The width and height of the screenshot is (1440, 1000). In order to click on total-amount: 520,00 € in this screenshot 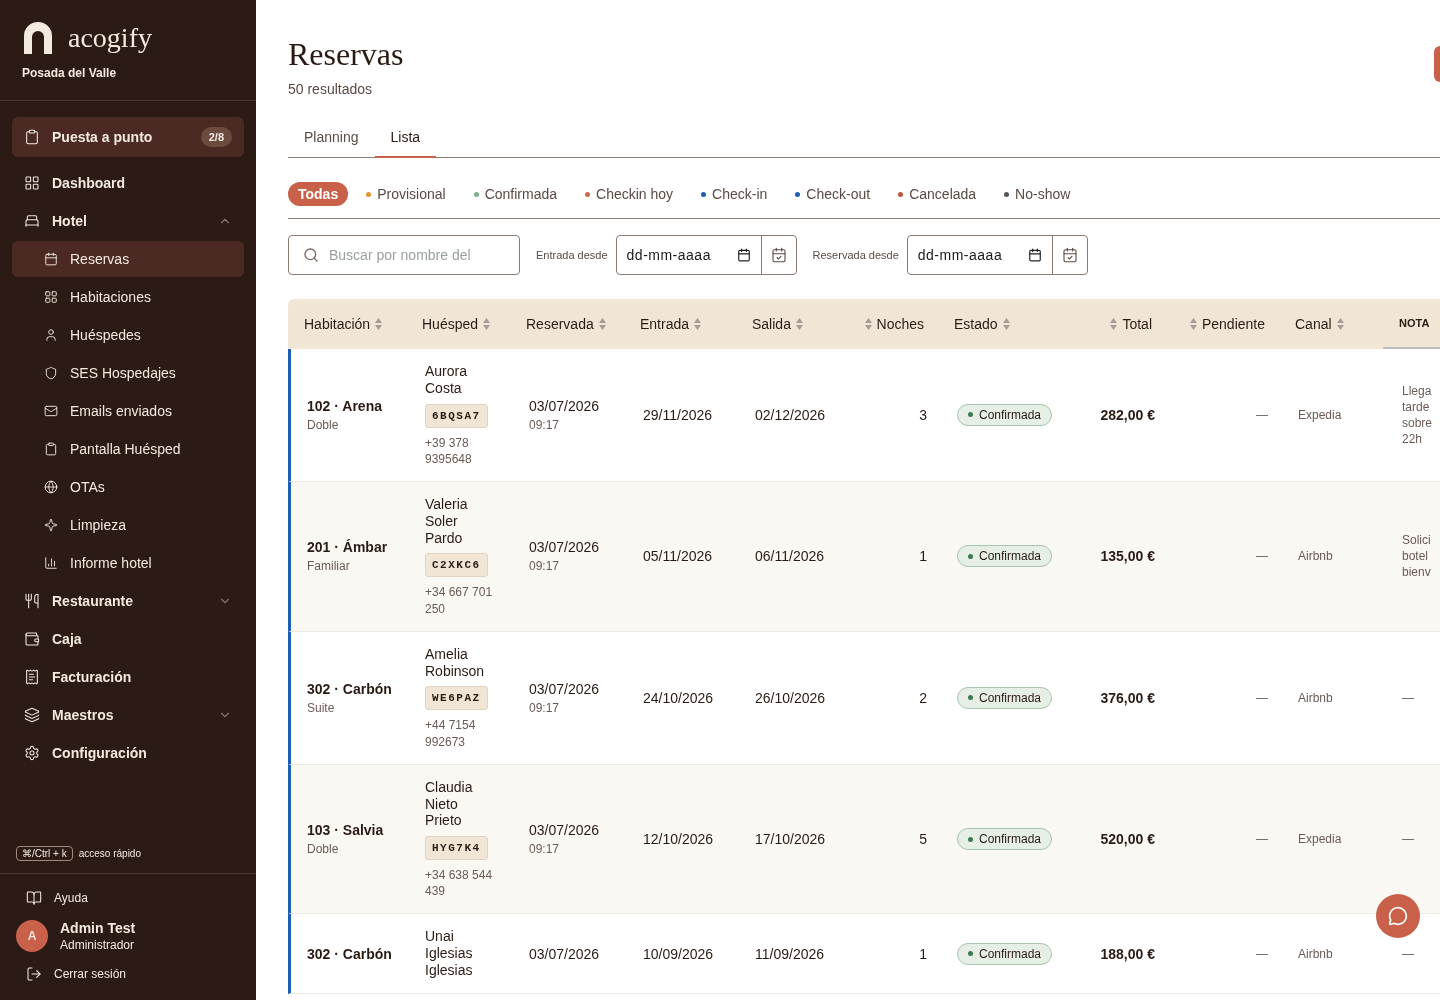, I will do `click(1127, 839)`.